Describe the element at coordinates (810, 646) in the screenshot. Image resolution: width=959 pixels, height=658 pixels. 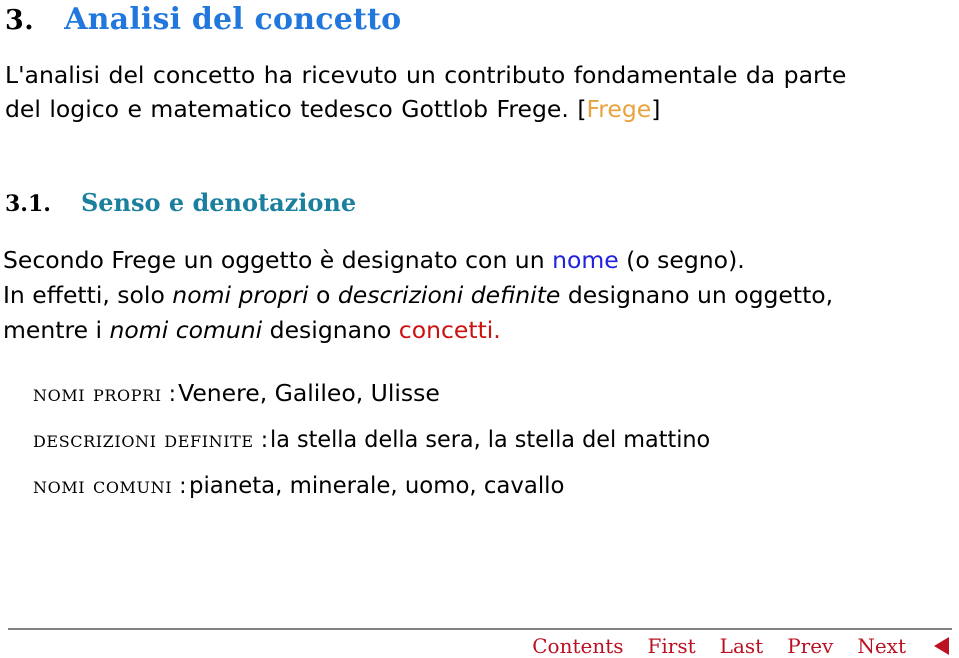
I see `nav-link-prev: Prev` at that location.